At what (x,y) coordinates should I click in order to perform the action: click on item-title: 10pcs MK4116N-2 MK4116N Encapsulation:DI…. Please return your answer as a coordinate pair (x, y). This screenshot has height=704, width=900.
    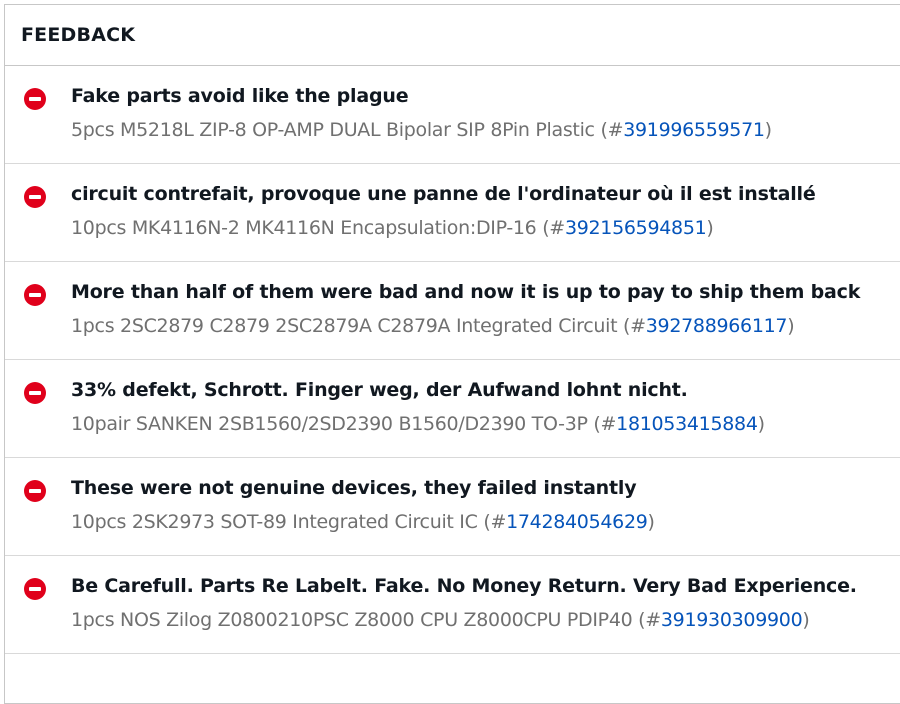
    Looking at the image, I should click on (304, 228).